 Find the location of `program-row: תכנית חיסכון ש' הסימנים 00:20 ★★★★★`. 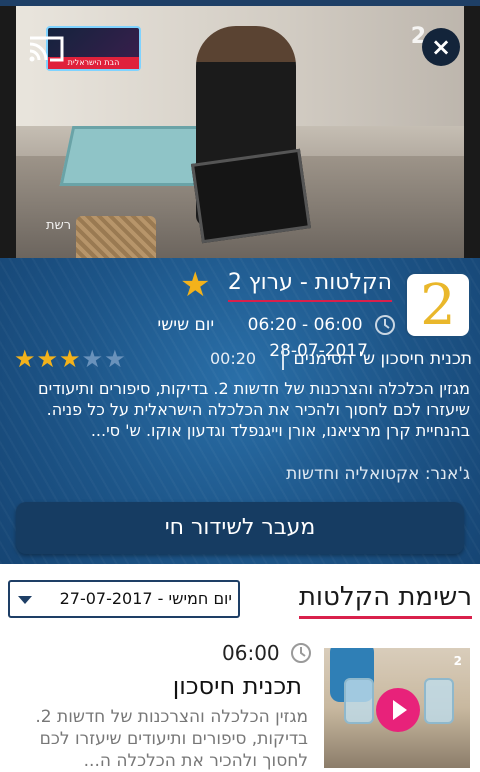

program-row: תכנית חיסכון ש' הסימנים 00:20 ★★★★★ is located at coordinates (243, 359).